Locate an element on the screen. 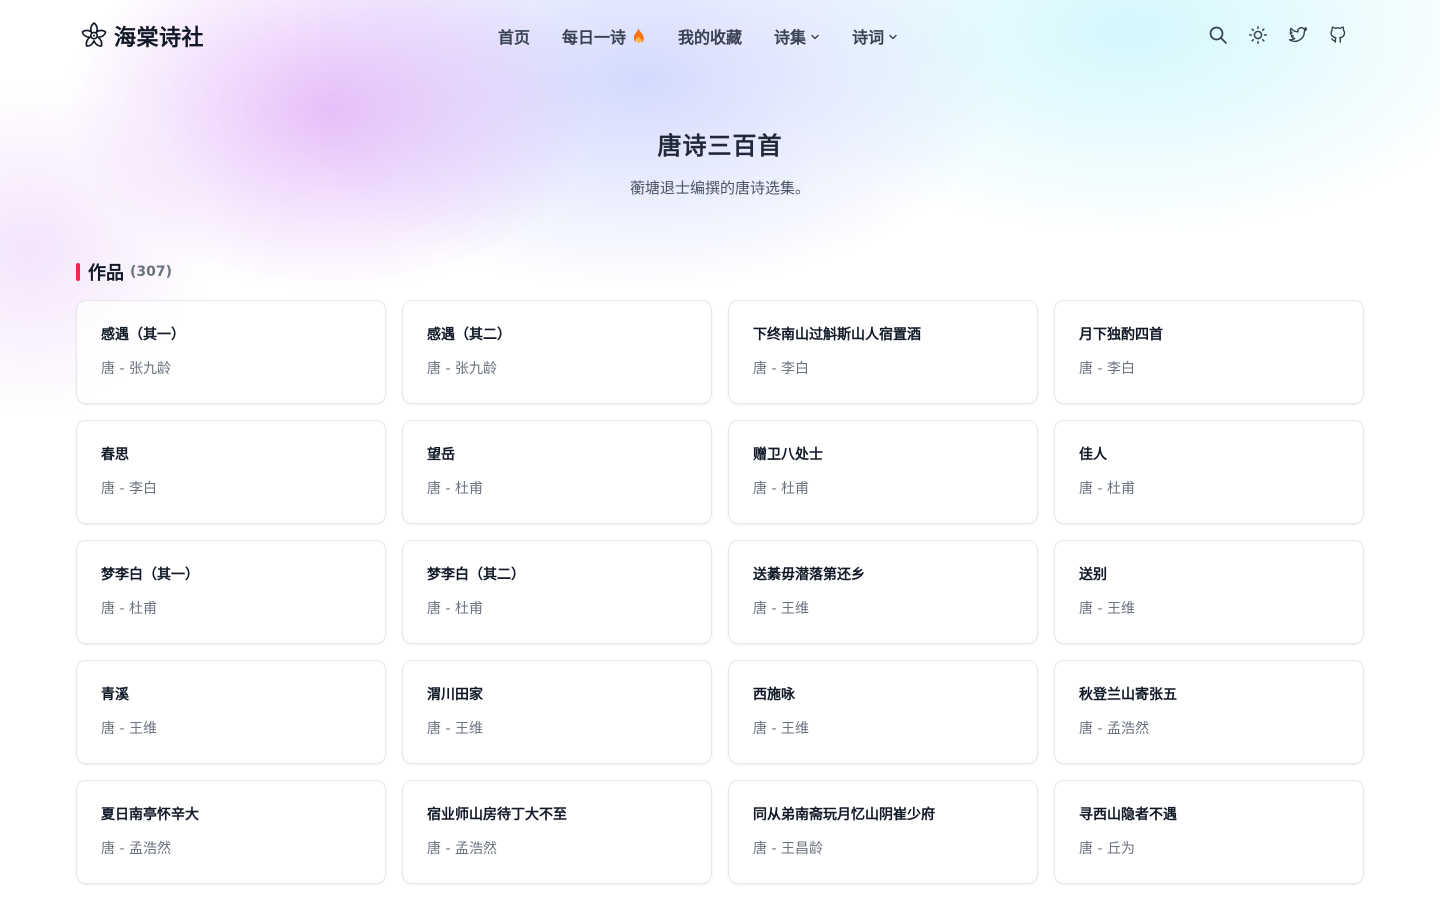 This screenshot has height=900, width=1440. nav-daily-poem-label: 每日一诗 is located at coordinates (594, 37).